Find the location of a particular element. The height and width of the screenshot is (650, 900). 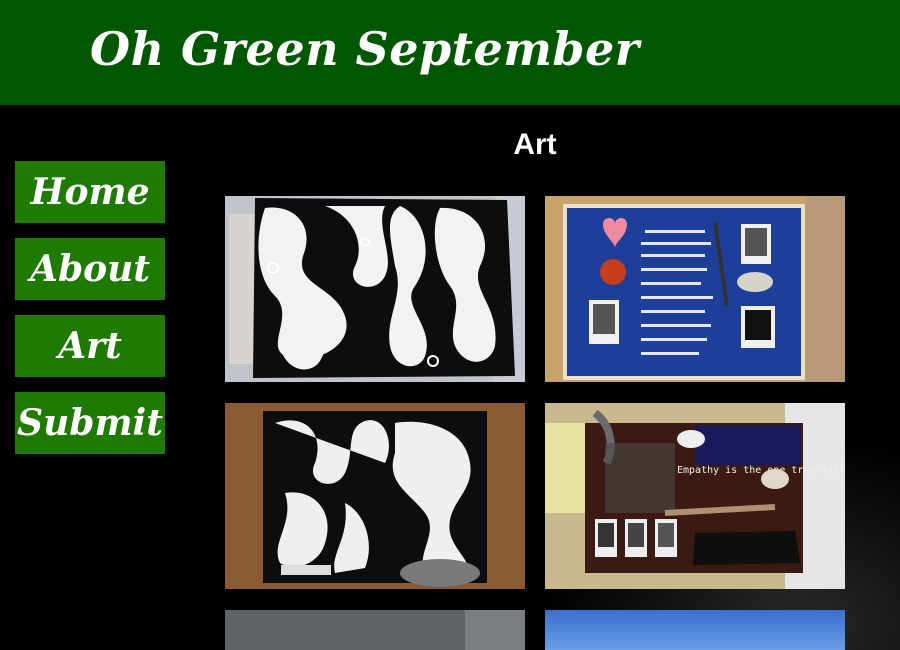

gallery-image-4: Empathy is the one true faith is located at coordinates (695, 496).